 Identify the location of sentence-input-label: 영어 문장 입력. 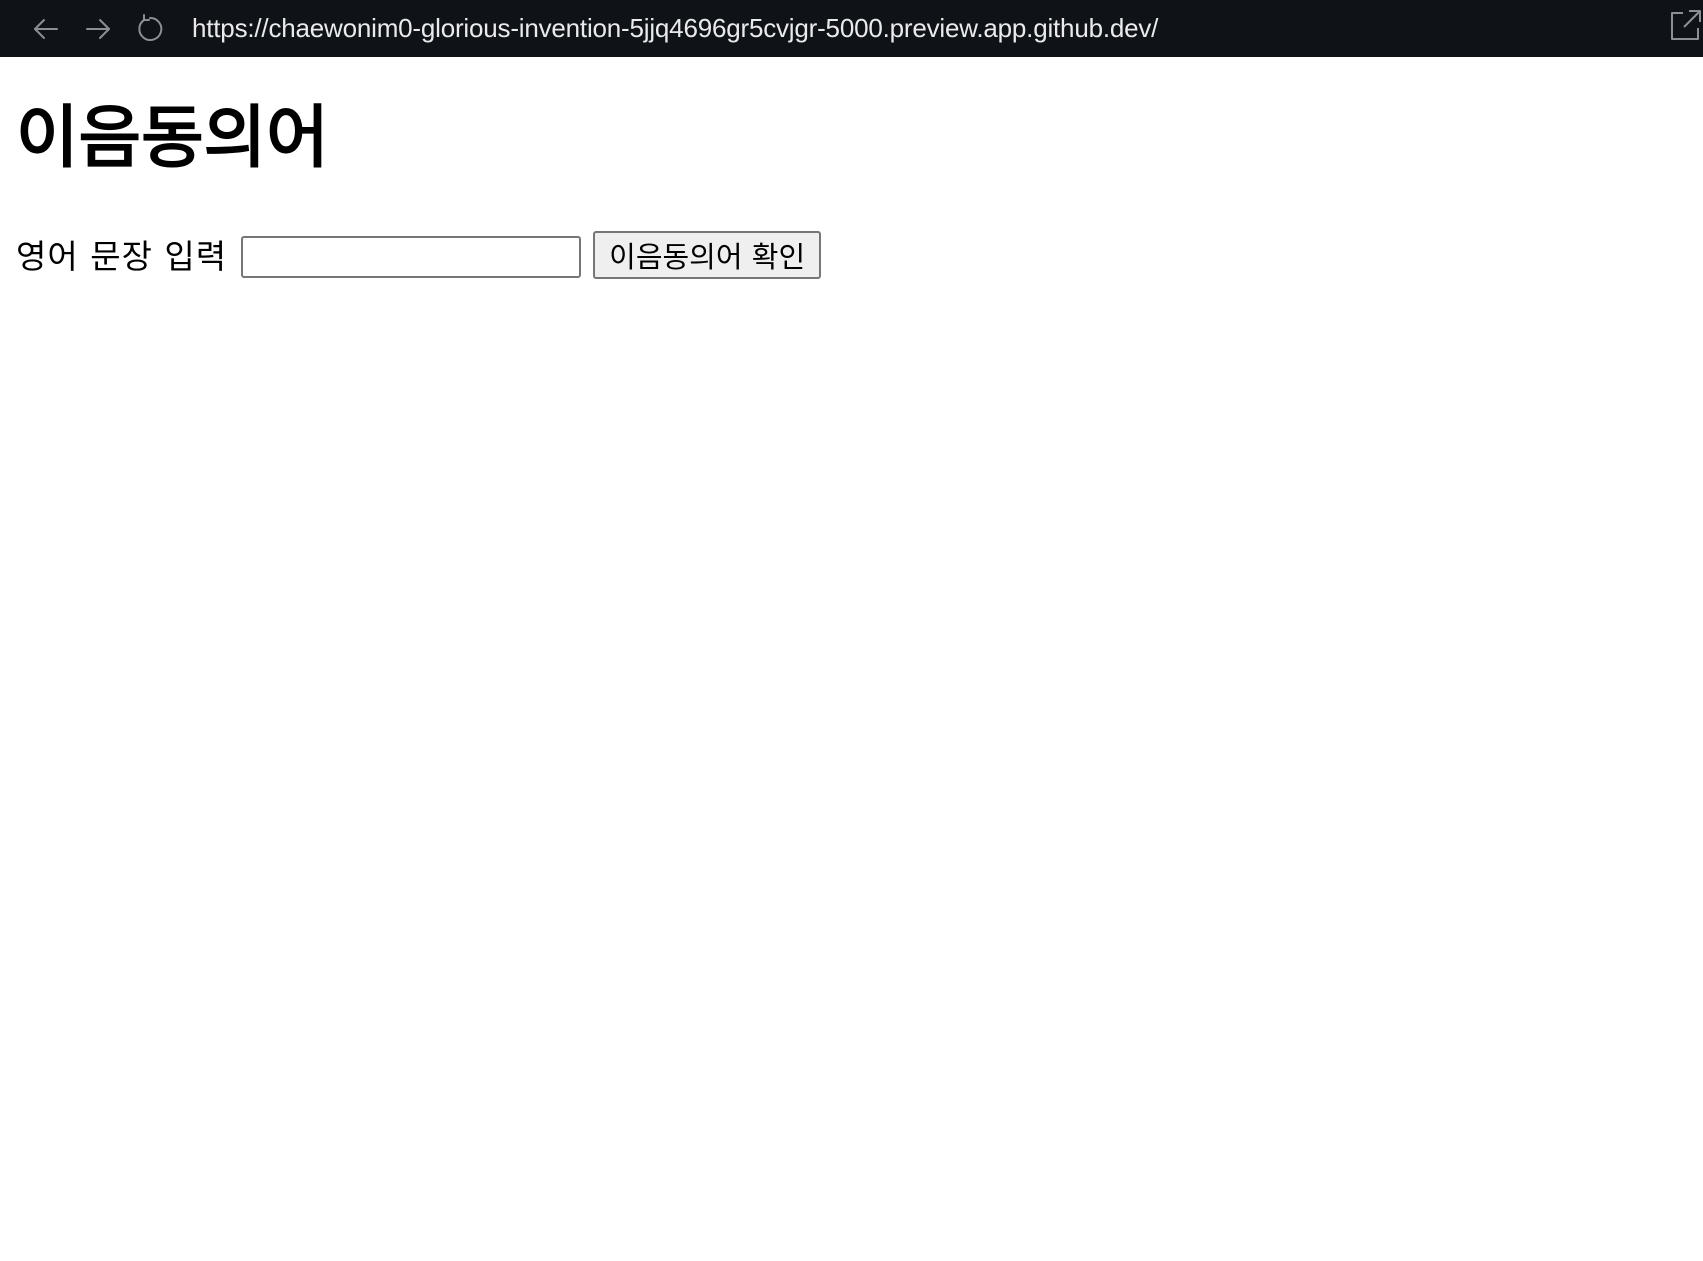
(122, 256).